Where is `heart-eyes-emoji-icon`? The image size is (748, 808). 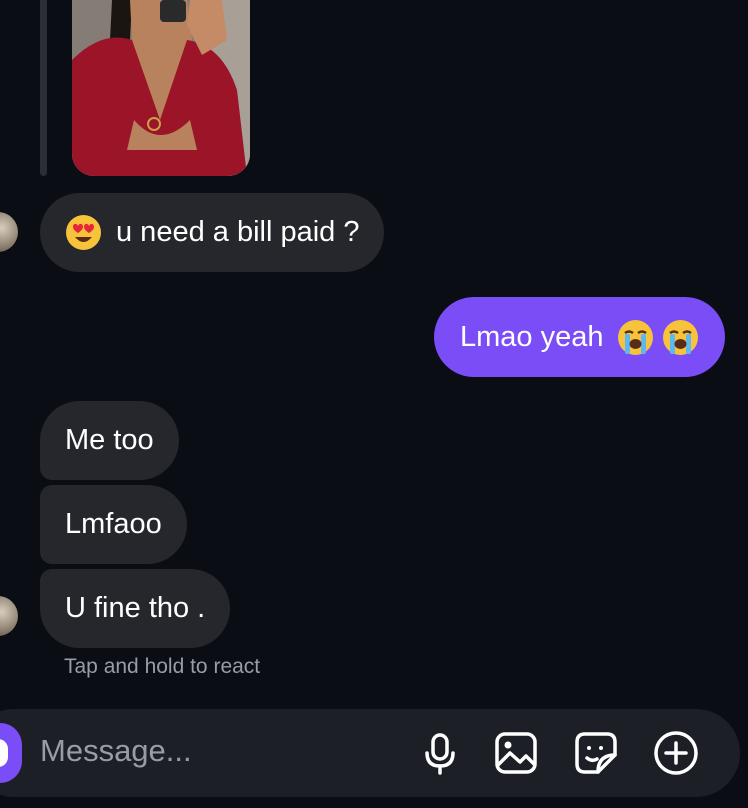 heart-eyes-emoji-icon is located at coordinates (83, 232).